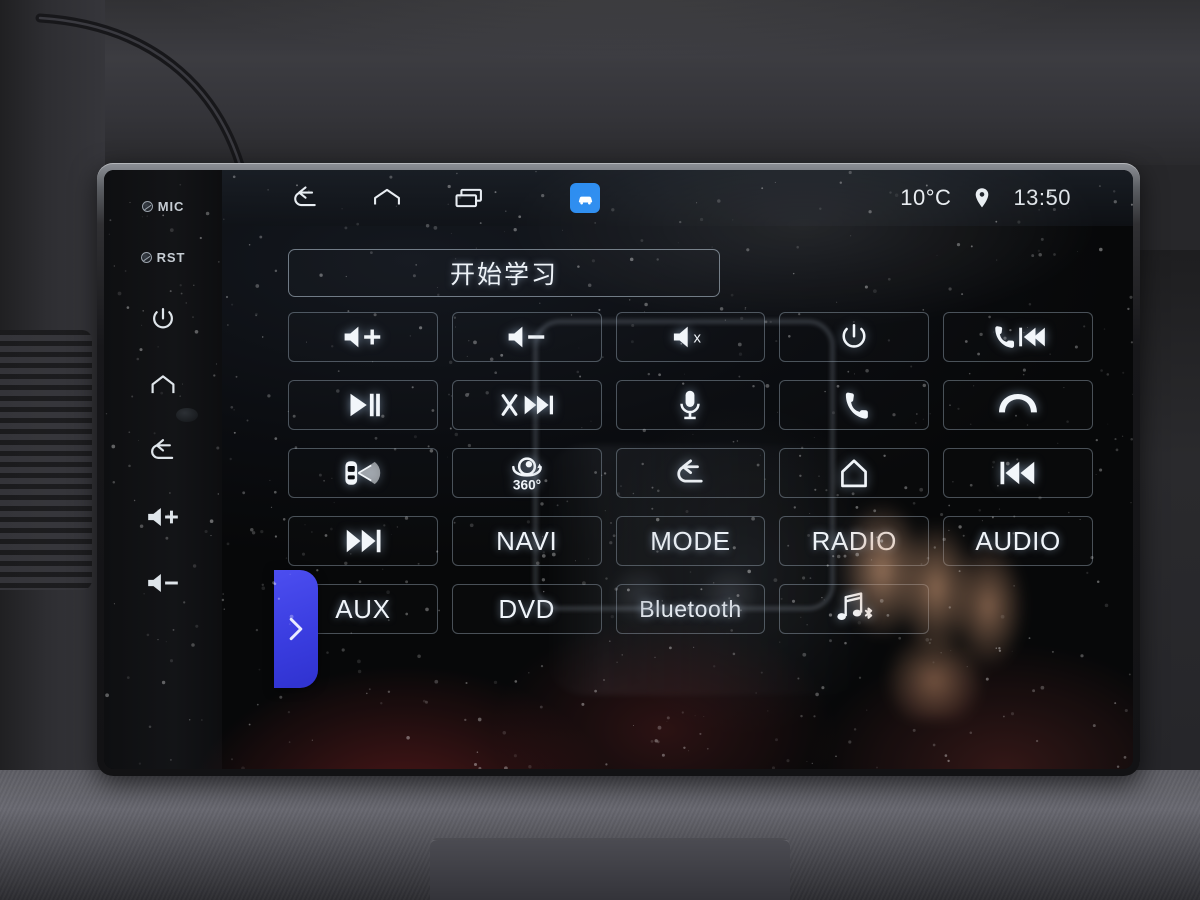 The width and height of the screenshot is (1200, 900). Describe the element at coordinates (527, 485) in the screenshot. I see `camera-360-label: 360°` at that location.